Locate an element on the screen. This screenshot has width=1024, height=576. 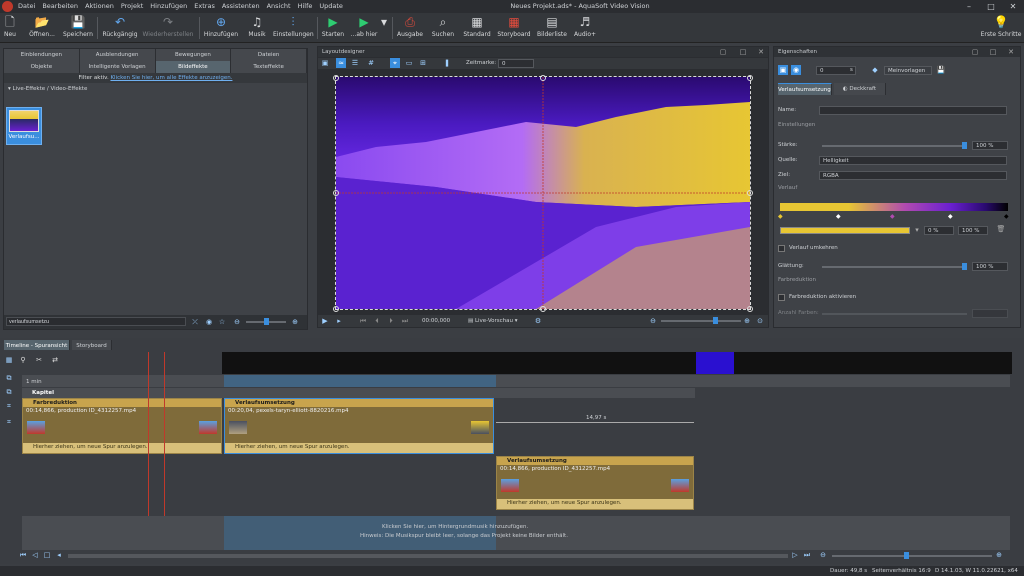
tab-einblendungen: Einblendungen is located at coordinates (42, 55).